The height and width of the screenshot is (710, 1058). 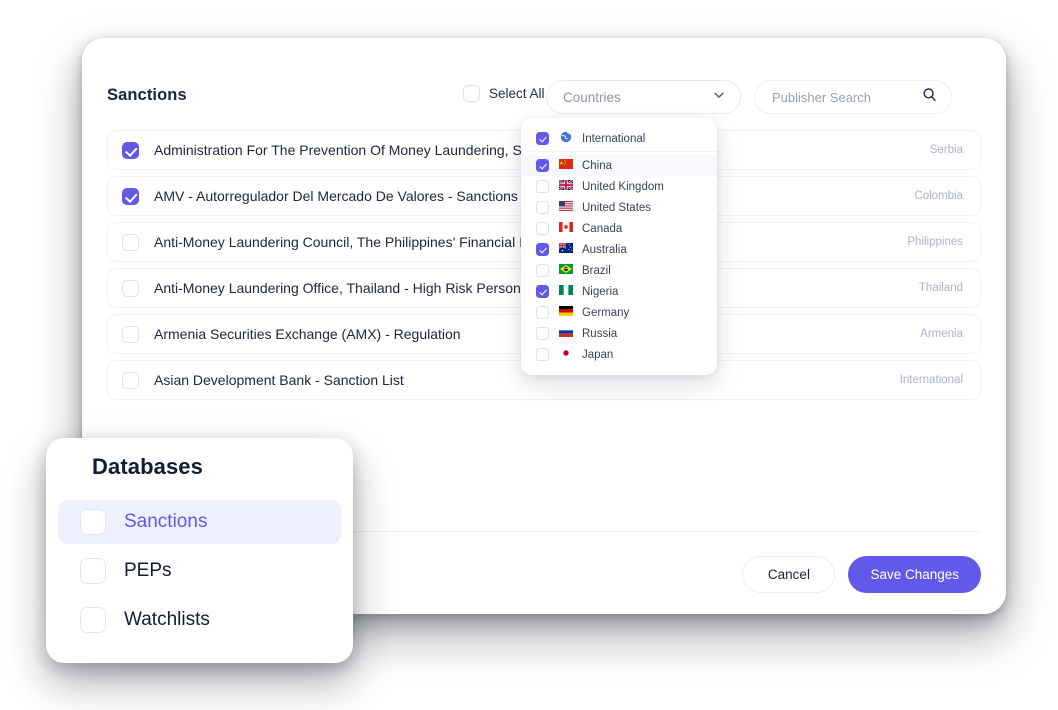 I want to click on sidebar-item-watchlists: Watchlists, so click(x=199, y=620).